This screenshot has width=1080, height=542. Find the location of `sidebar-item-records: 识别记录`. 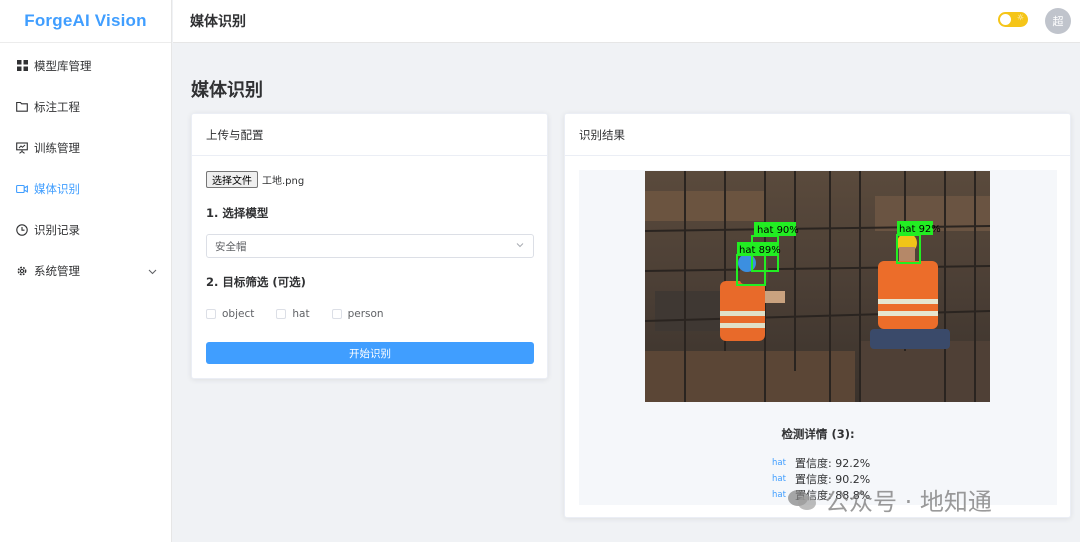

sidebar-item-records: 识别记录 is located at coordinates (85, 229).